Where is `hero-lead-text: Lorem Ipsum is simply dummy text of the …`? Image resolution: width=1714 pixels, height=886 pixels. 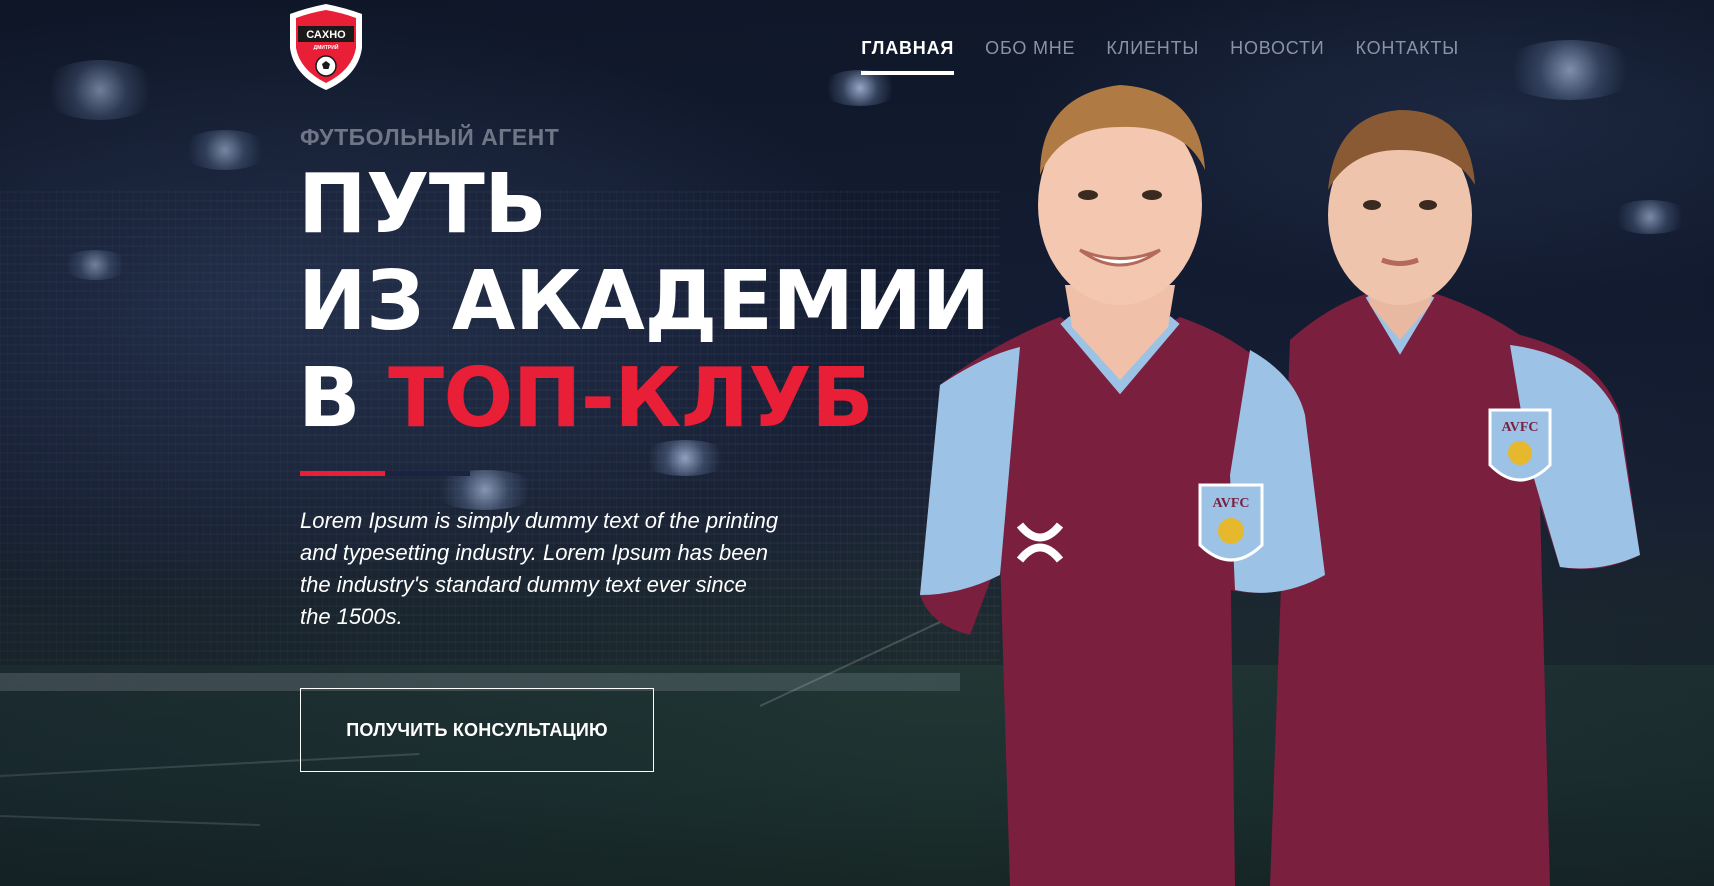 hero-lead-text: Lorem Ipsum is simply dummy text of the … is located at coordinates (539, 568).